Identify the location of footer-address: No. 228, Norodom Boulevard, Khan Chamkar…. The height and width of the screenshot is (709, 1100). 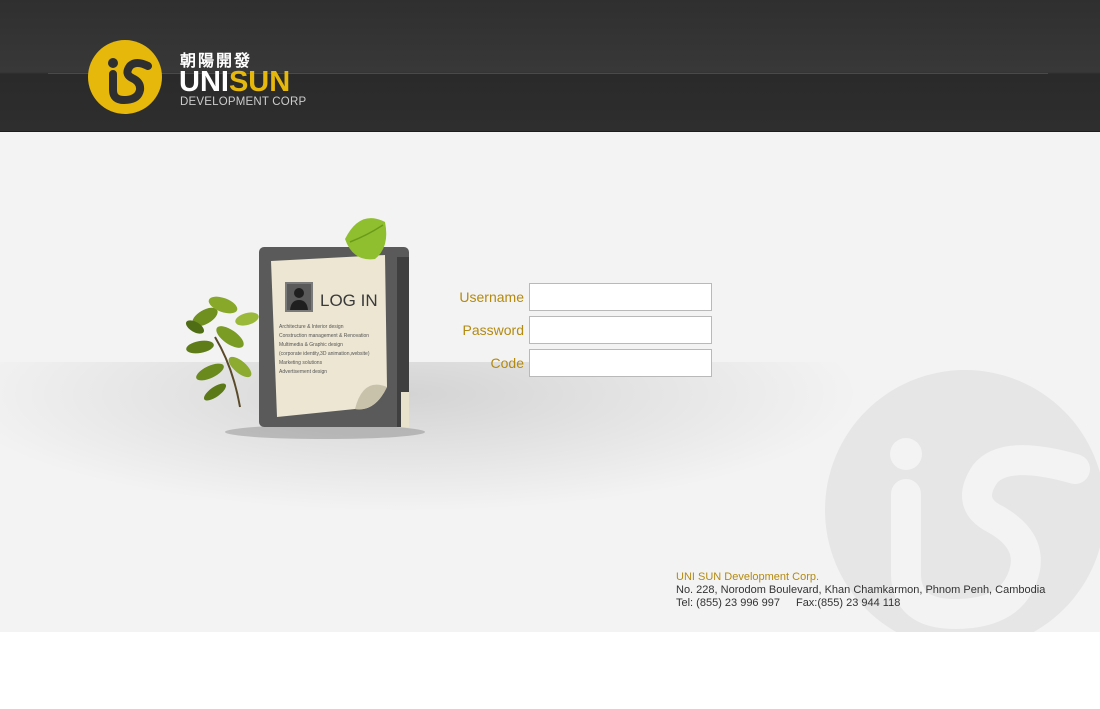
(861, 590).